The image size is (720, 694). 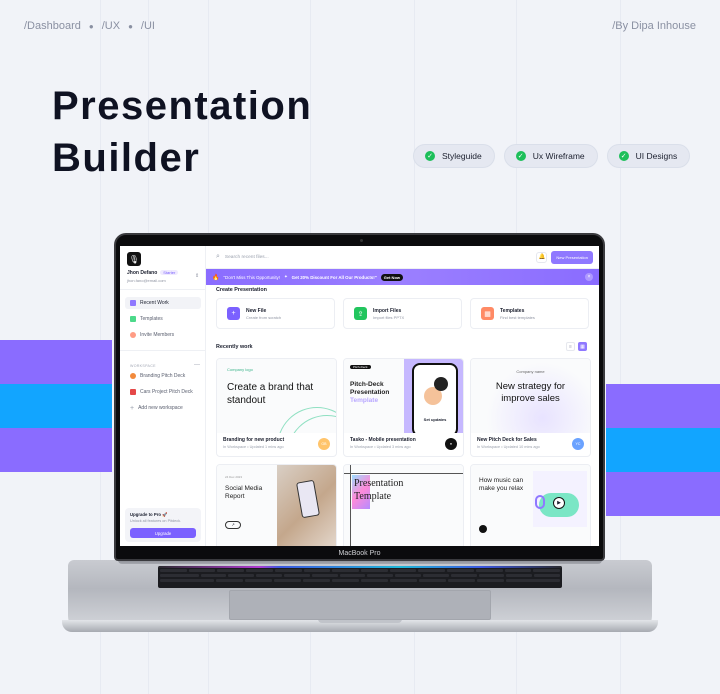 I want to click on thumb-photo, so click(x=306, y=505).